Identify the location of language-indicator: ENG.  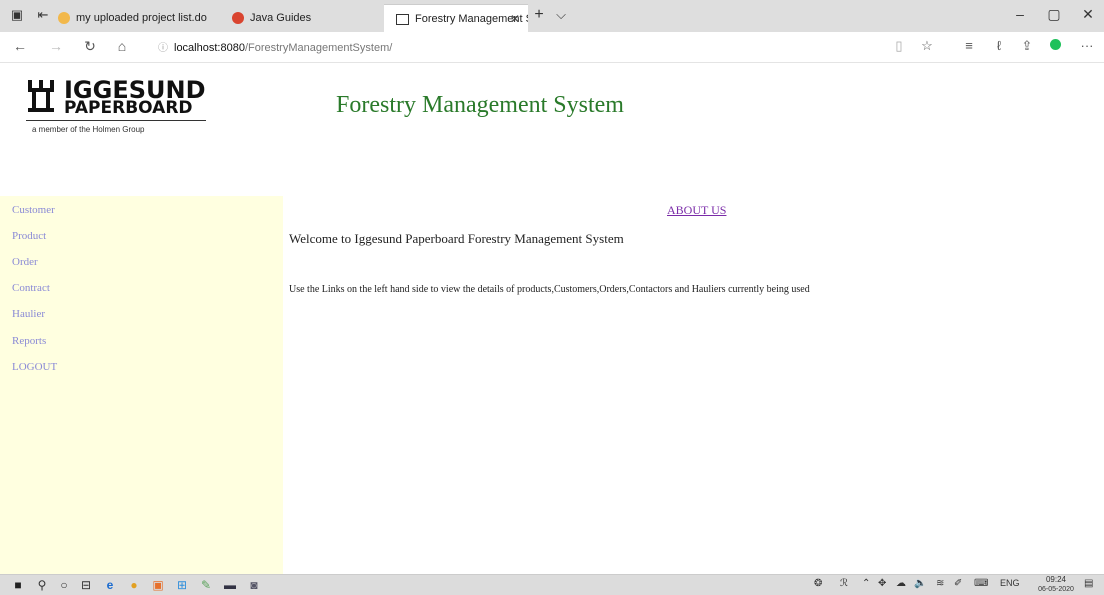
(1010, 583).